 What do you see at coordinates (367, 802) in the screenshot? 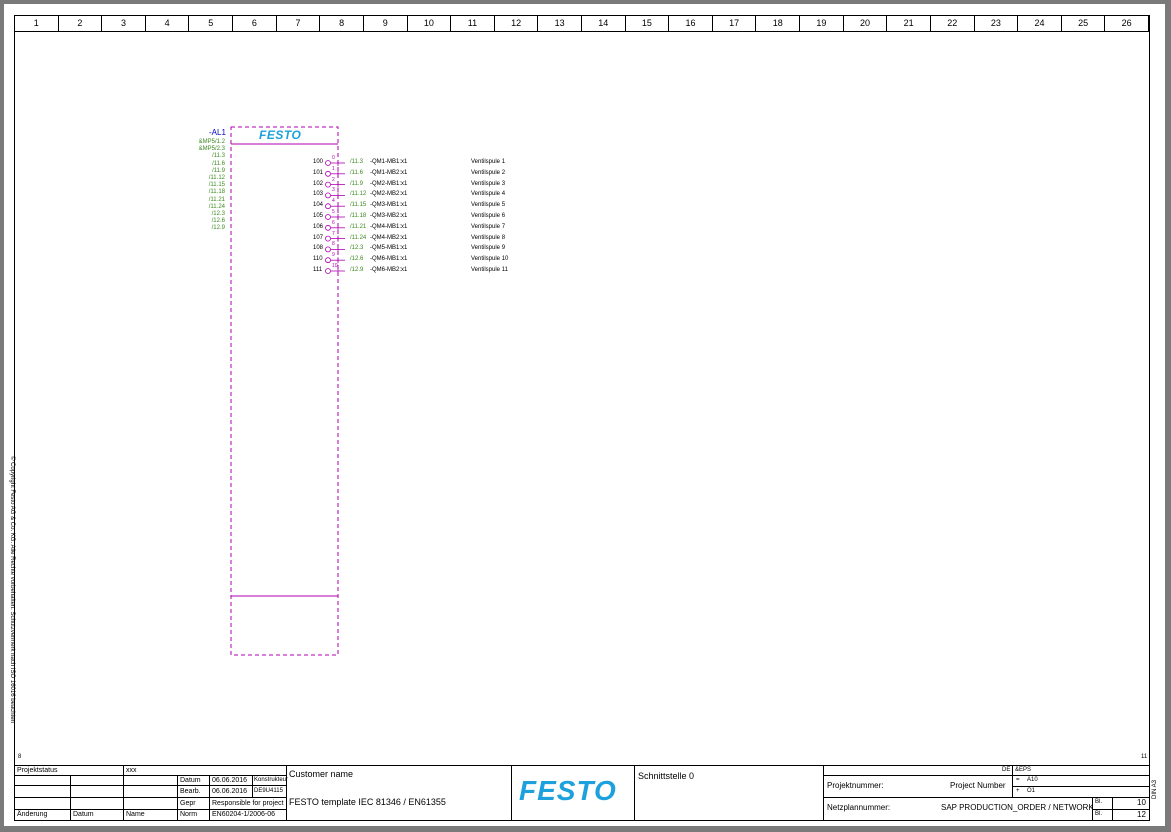
I see `template-name: FESTO template IEC 81346 / EN61355` at bounding box center [367, 802].